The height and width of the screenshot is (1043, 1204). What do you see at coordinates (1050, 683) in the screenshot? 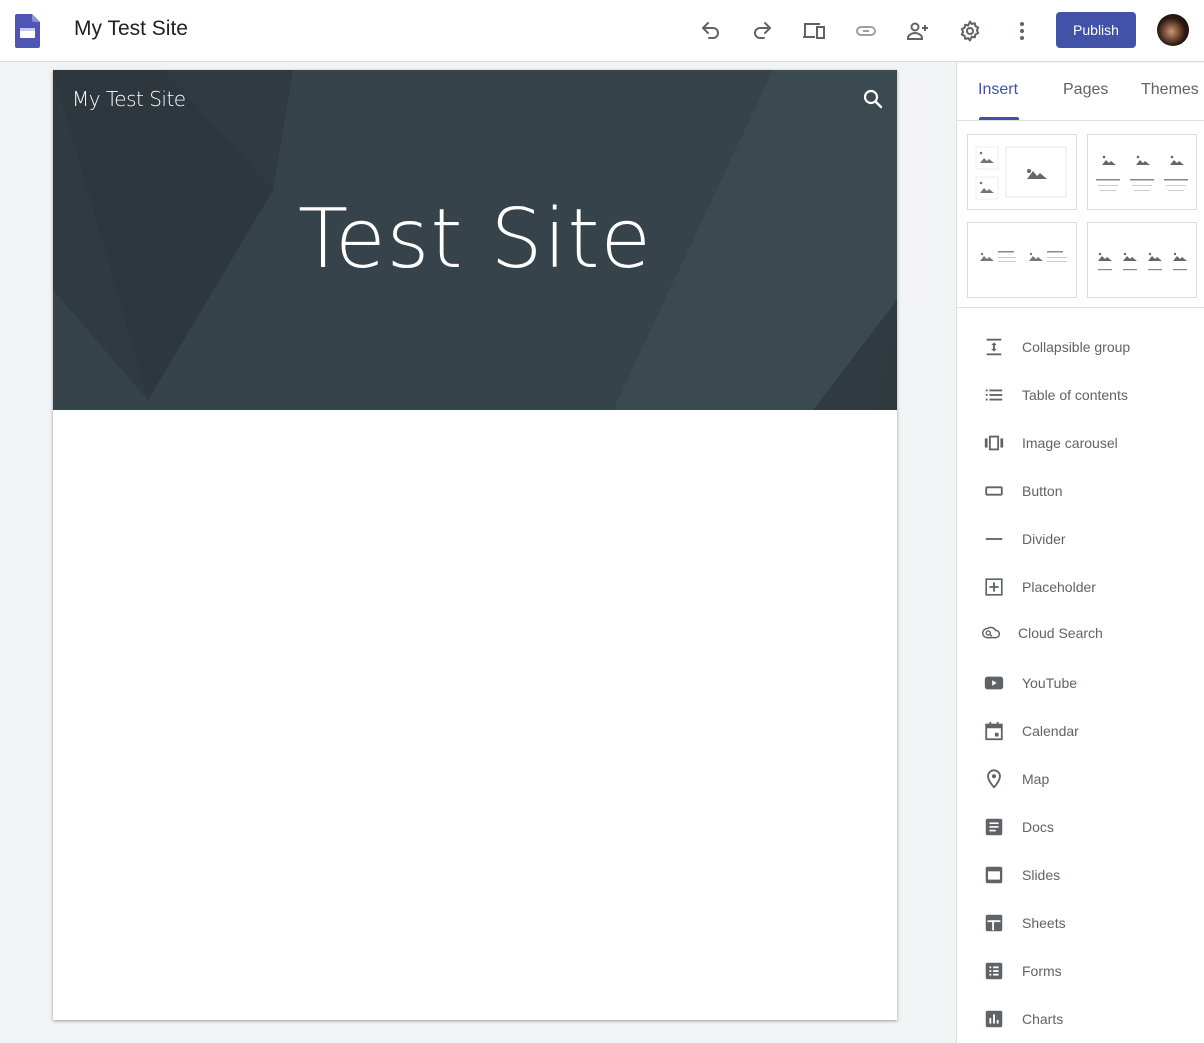
I see `item-label: YouTube` at bounding box center [1050, 683].